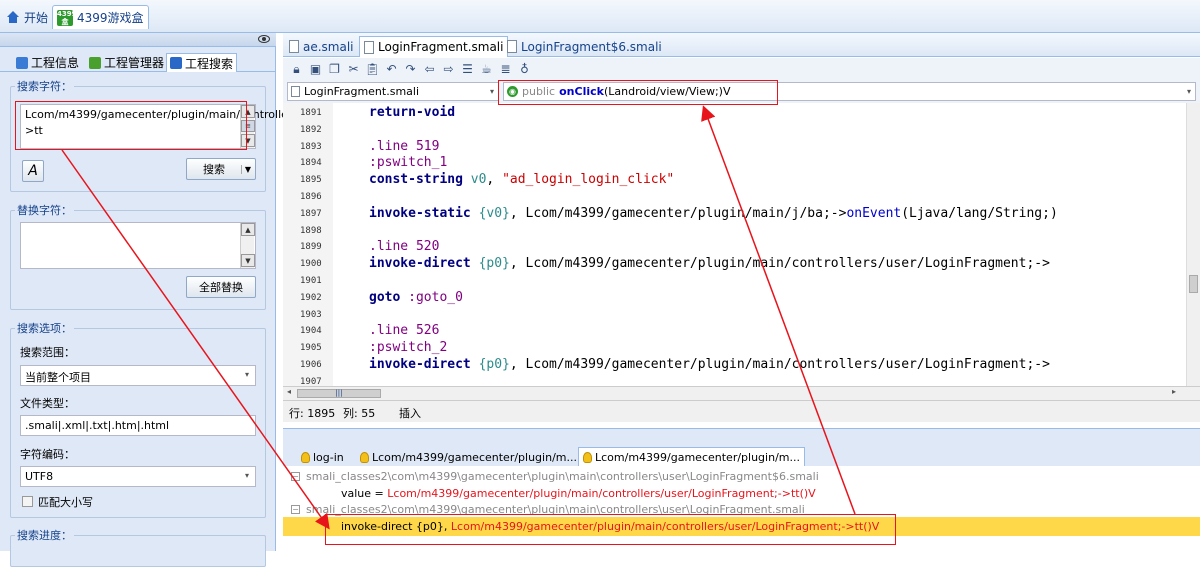  I want to click on annotation-arrow-to-method, so click(778, 310).